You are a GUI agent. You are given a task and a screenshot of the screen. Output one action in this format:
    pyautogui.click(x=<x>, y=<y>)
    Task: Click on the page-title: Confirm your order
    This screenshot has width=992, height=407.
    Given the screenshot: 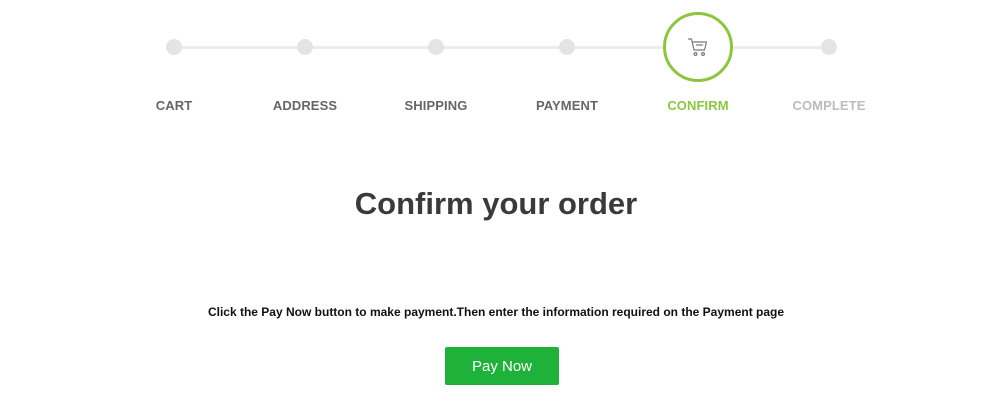 What is the action you would take?
    pyautogui.click(x=496, y=203)
    